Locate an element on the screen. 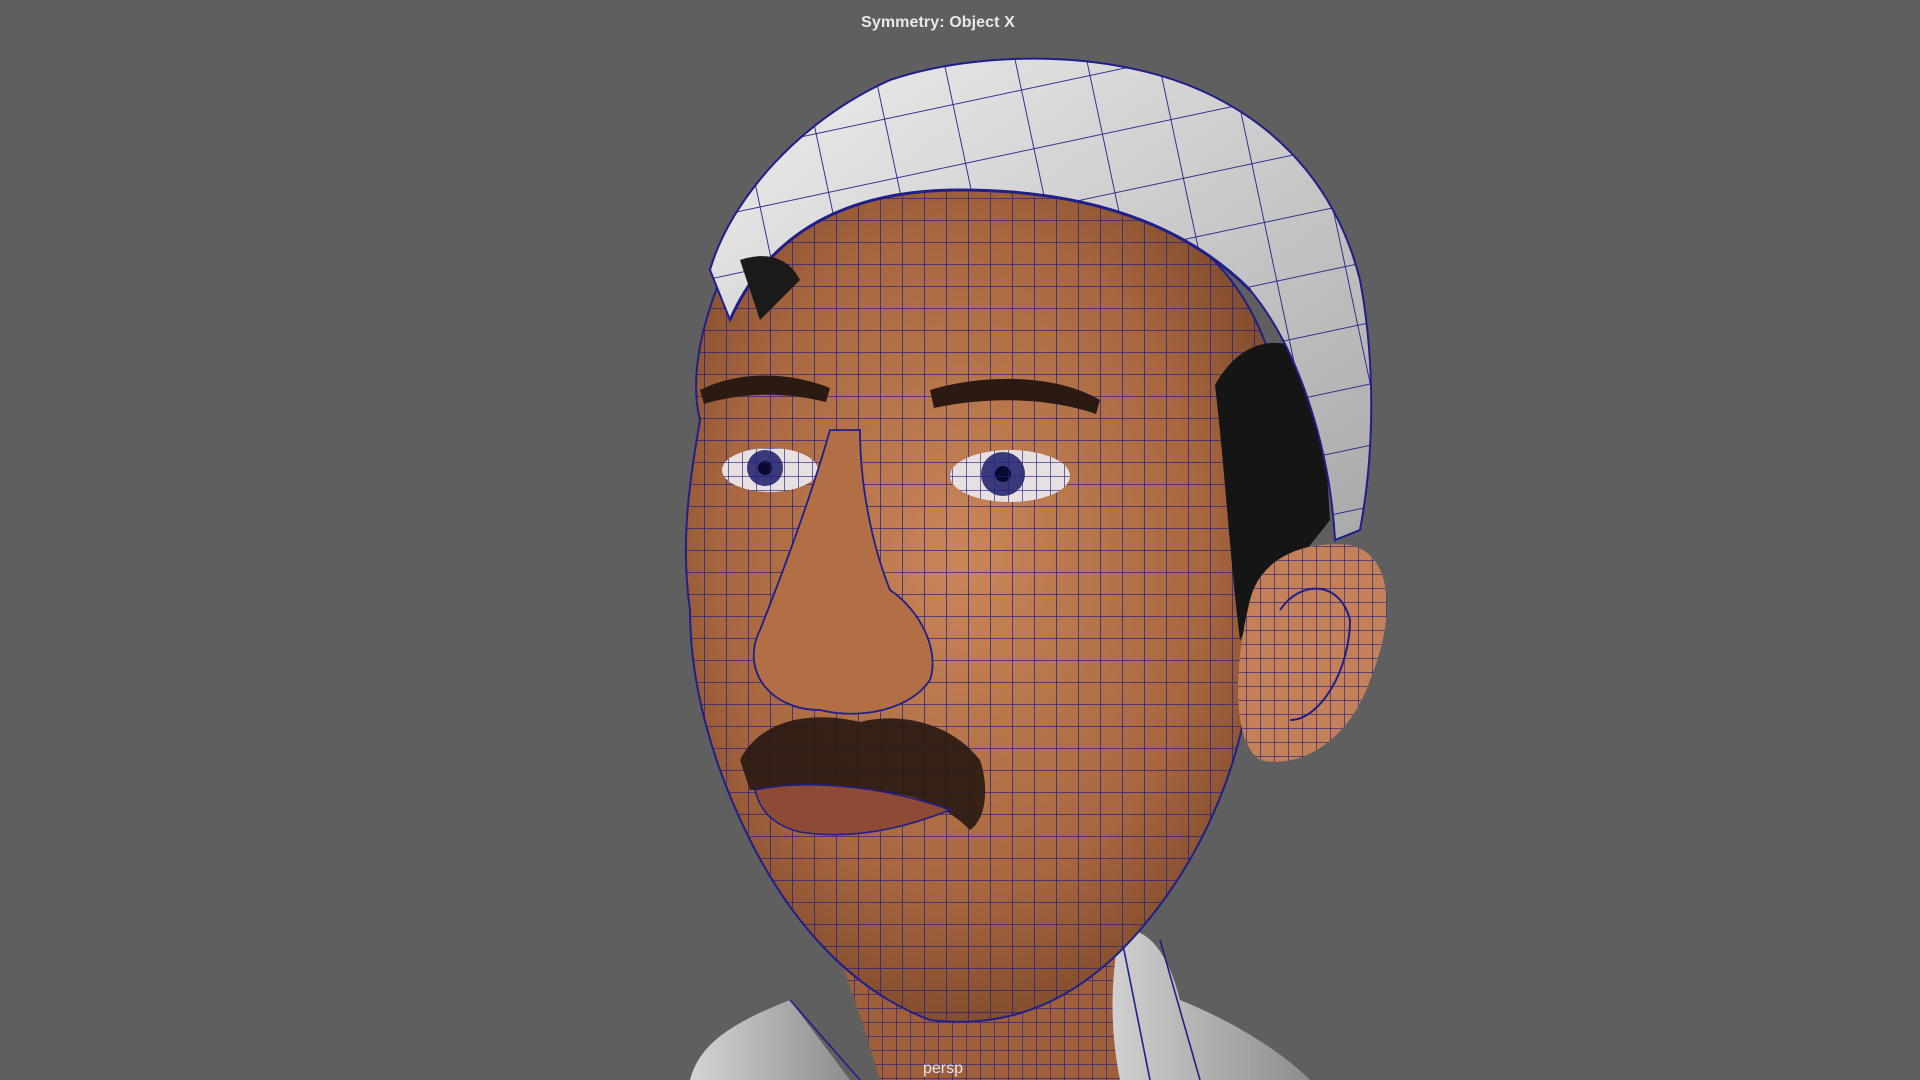 This screenshot has width=1920, height=1080. symmetry-label: Symmetry: Object X is located at coordinates (938, 22).